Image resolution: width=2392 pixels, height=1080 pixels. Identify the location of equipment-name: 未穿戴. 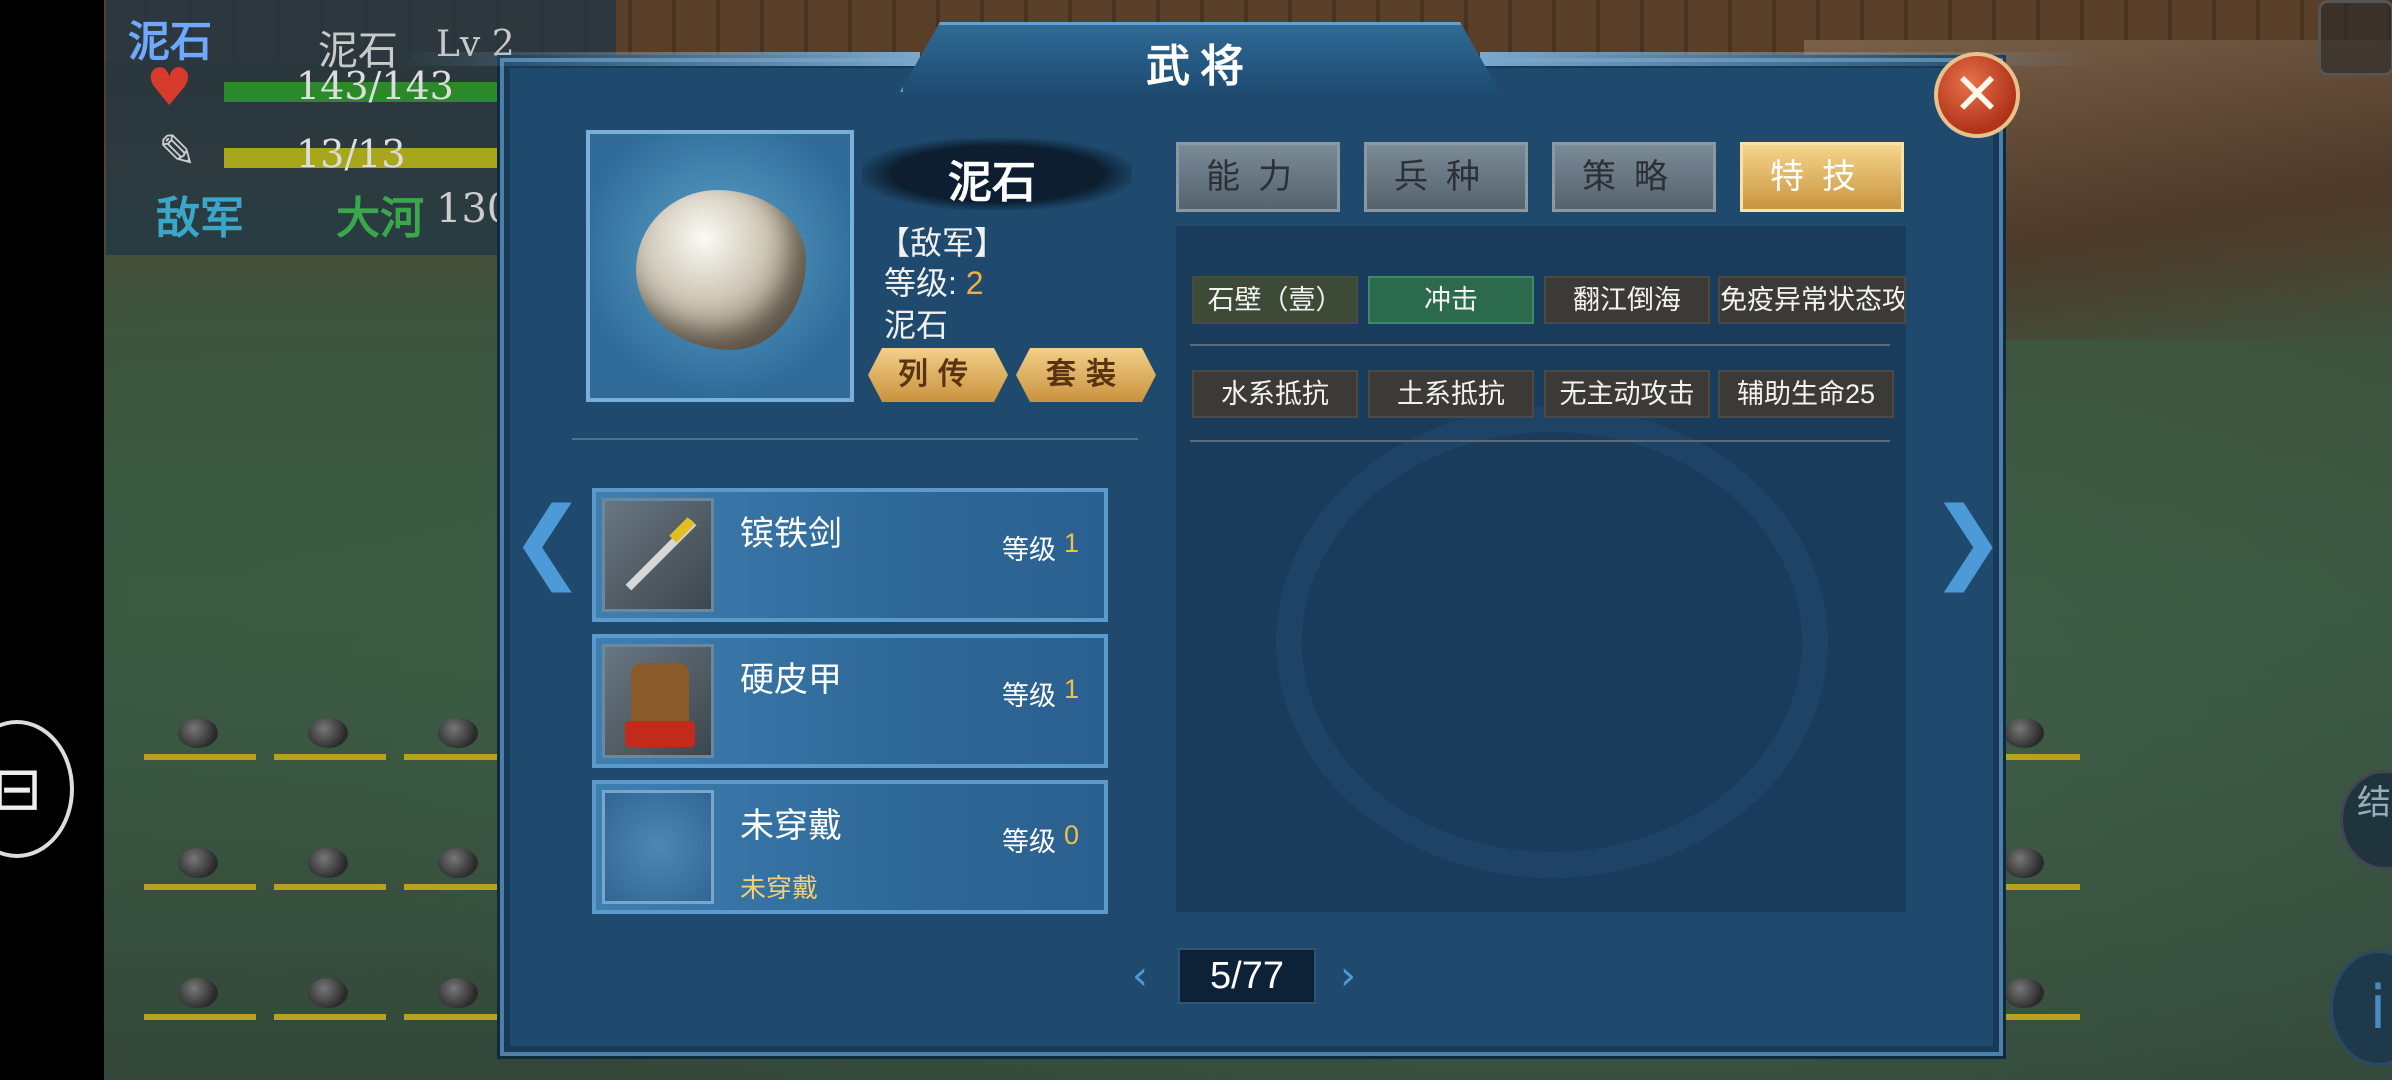
(791, 826).